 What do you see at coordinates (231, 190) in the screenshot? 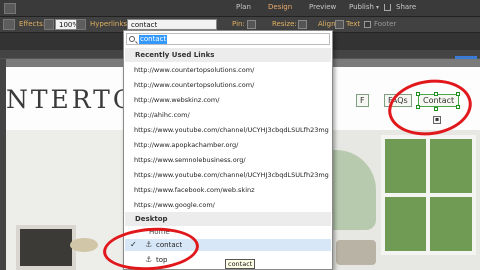
I see `recent-link-item: https://www.facebook.com/web.skinz` at bounding box center [231, 190].